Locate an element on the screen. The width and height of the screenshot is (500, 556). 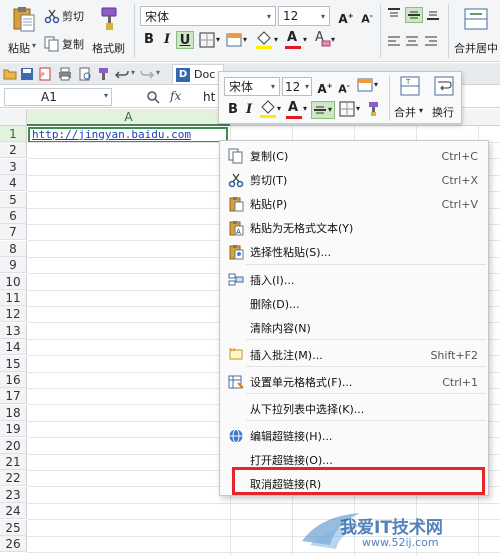
mini-font-size-select: 12 ▾ is located at coordinates (297, 86).